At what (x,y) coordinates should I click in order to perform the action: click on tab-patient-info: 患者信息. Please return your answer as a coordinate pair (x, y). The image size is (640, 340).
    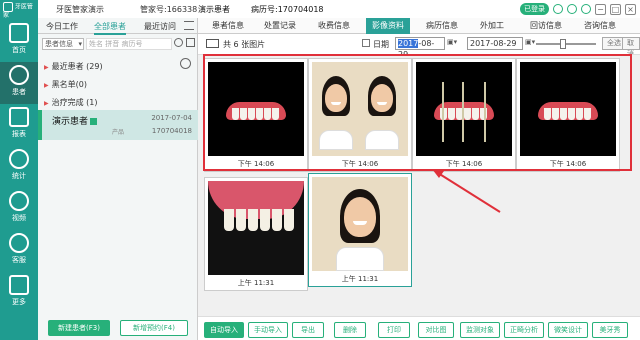
    Looking at the image, I should click on (228, 26).